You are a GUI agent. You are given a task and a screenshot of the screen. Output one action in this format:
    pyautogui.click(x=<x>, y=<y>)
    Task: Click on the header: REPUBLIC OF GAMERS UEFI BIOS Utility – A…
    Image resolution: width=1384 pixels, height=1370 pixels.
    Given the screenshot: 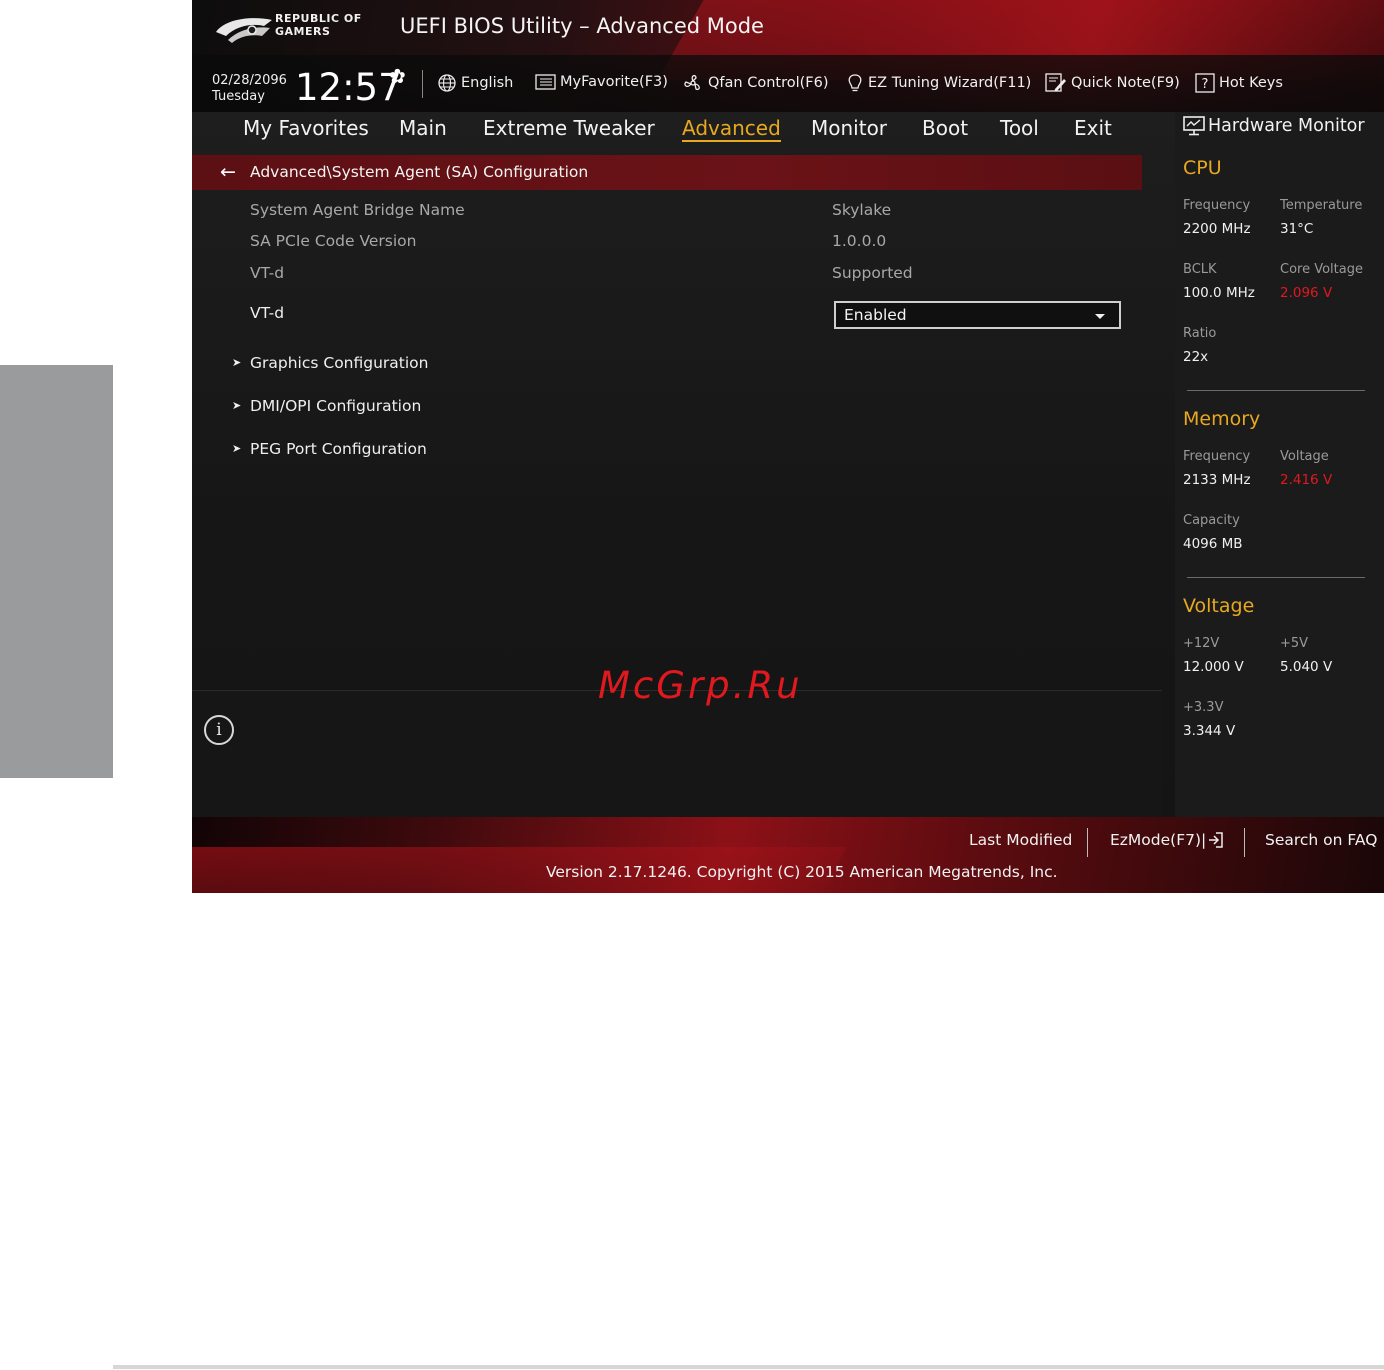 What is the action you would take?
    pyautogui.click(x=788, y=56)
    